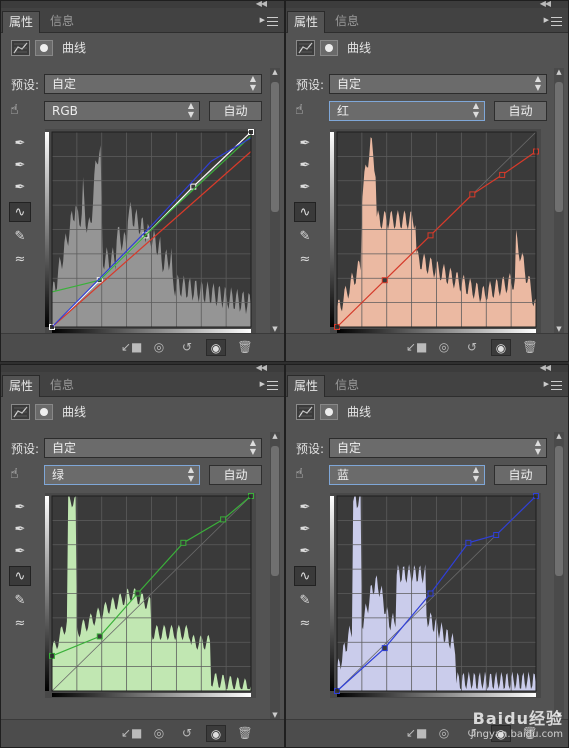 The height and width of the screenshot is (748, 569). Describe the element at coordinates (359, 412) in the screenshot. I see `adjustment-title: 曲线` at that location.